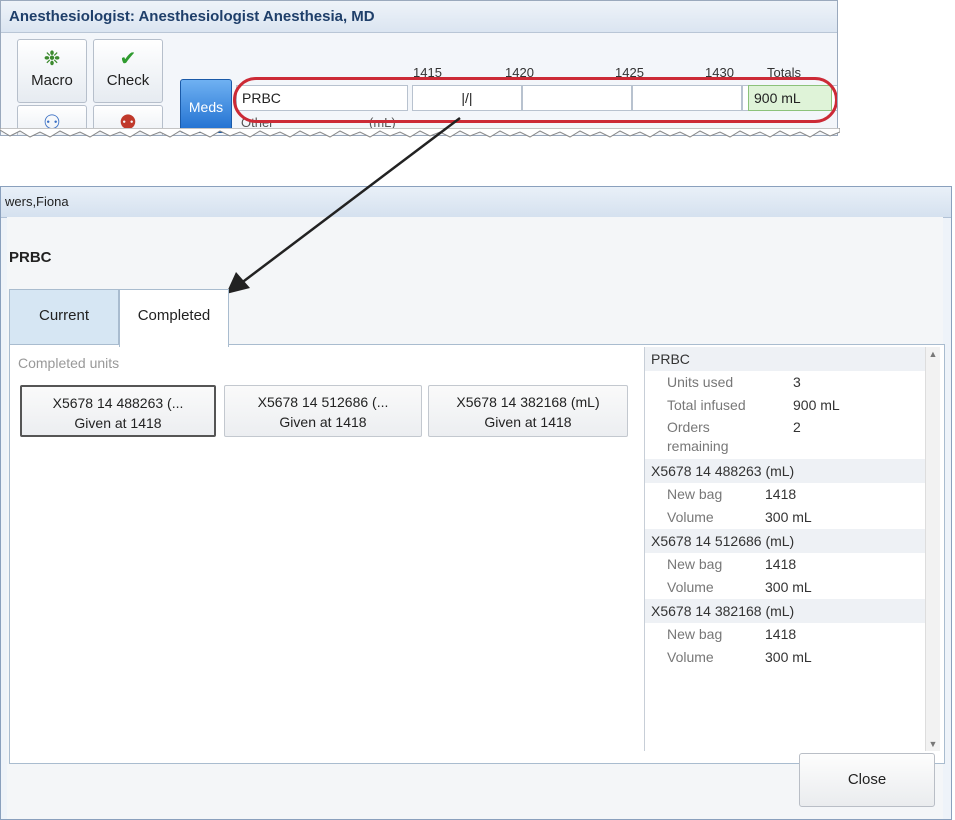  I want to click on bag-header-512686: X5678 14 512686 (mL), so click(792, 541).